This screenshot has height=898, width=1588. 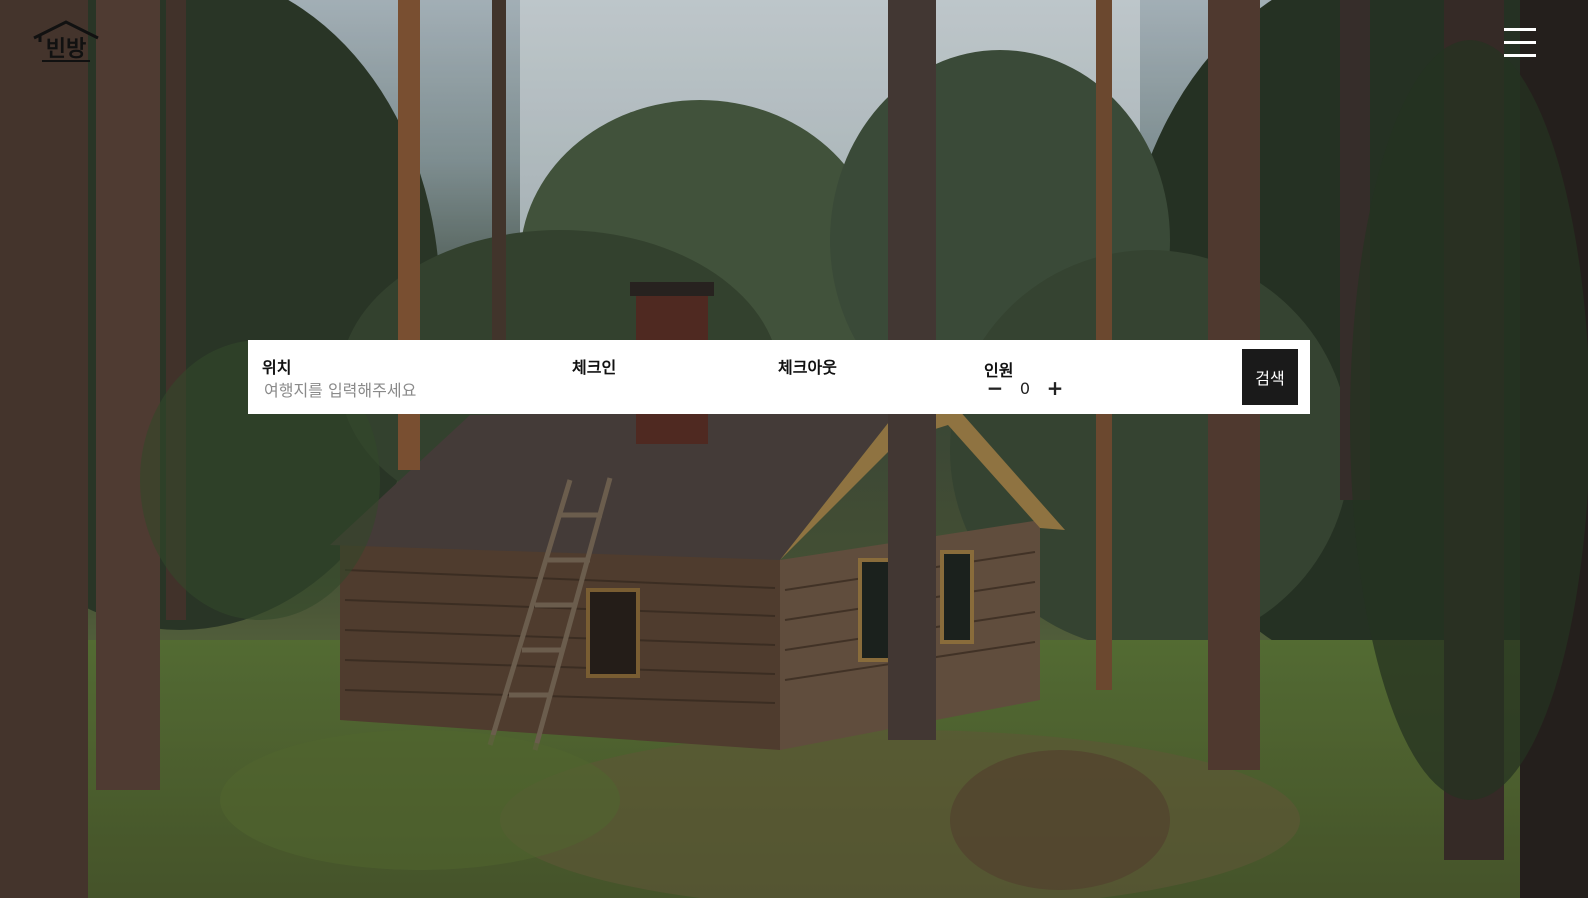 I want to click on logo-graphic: 빈방, so click(x=66, y=41).